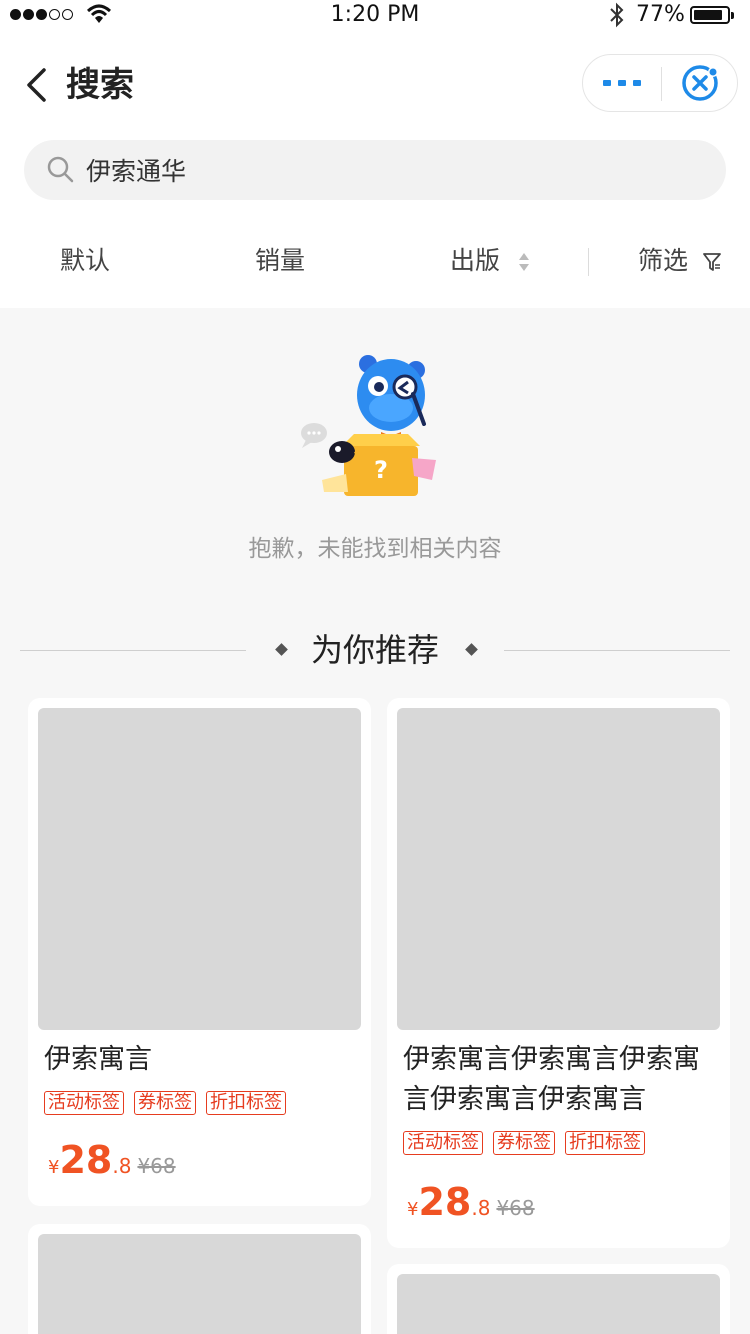 Image resolution: width=750 pixels, height=1334 pixels. I want to click on empty-message: 抱歉，未能找到相关内容, so click(375, 549).